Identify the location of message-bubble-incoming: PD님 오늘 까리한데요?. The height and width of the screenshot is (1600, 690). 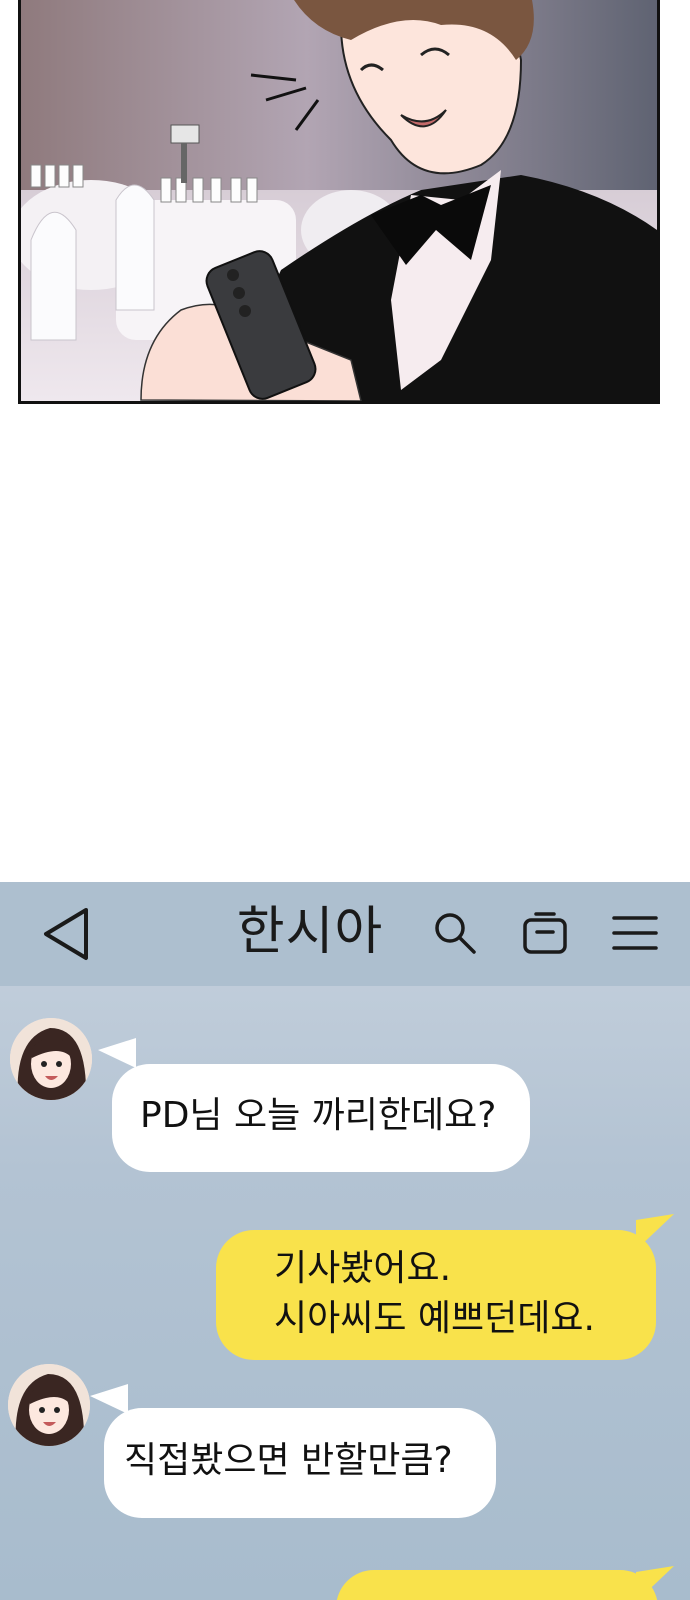
(321, 1118).